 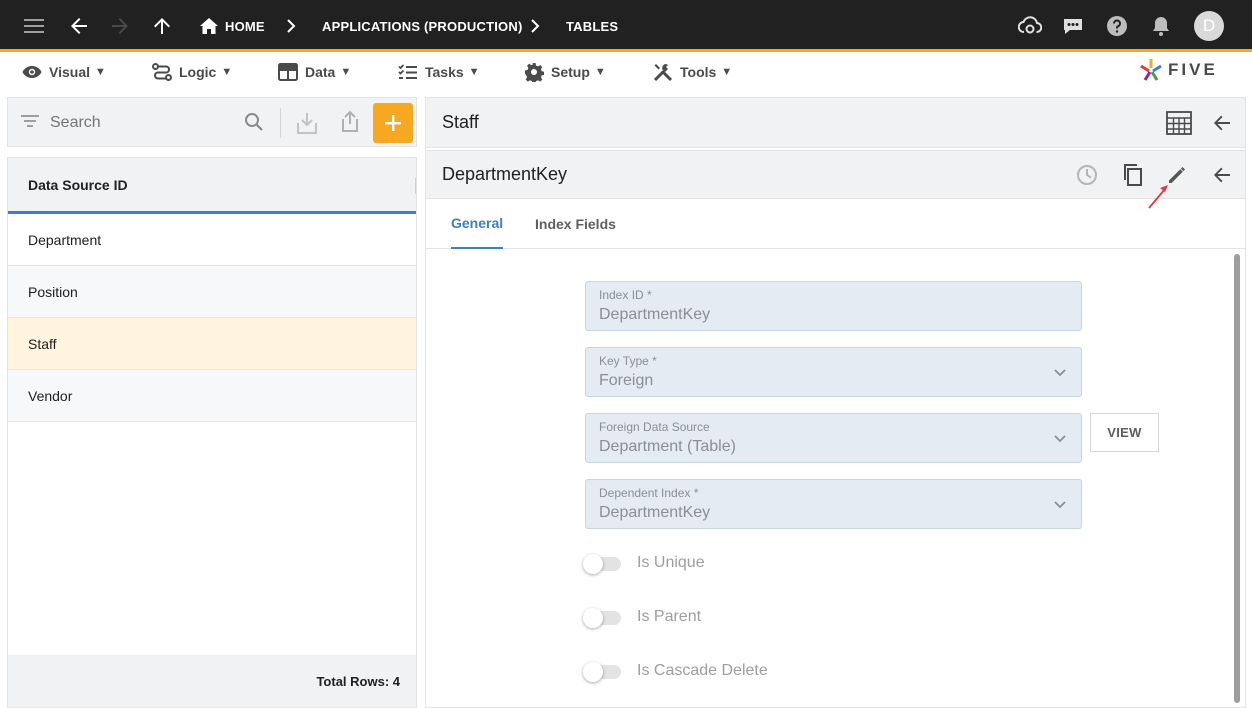 I want to click on forward-arrow-icon, so click(x=120, y=26).